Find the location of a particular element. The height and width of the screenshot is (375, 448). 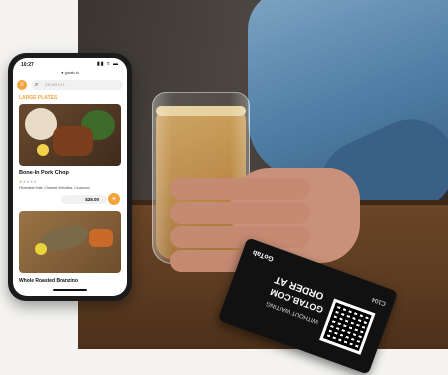

item-rating: ★★★★★ is located at coordinates (28, 181).